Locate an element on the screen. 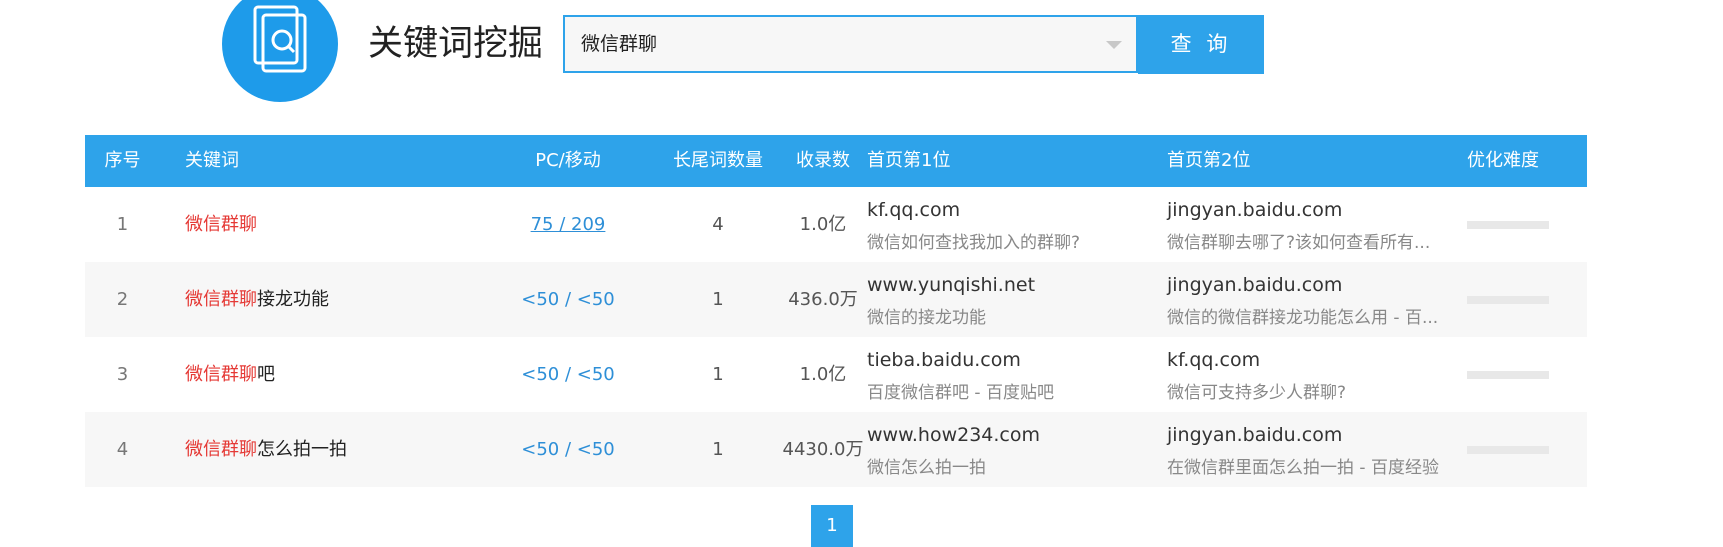 This screenshot has height=547, width=1723. logo is located at coordinates (280, 51).